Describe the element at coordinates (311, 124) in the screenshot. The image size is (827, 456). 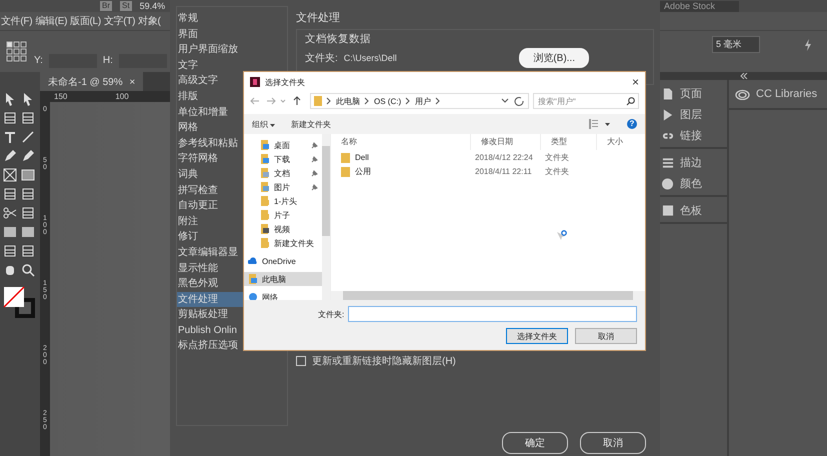
I see `new-folder-button: 新建文件夹` at that location.